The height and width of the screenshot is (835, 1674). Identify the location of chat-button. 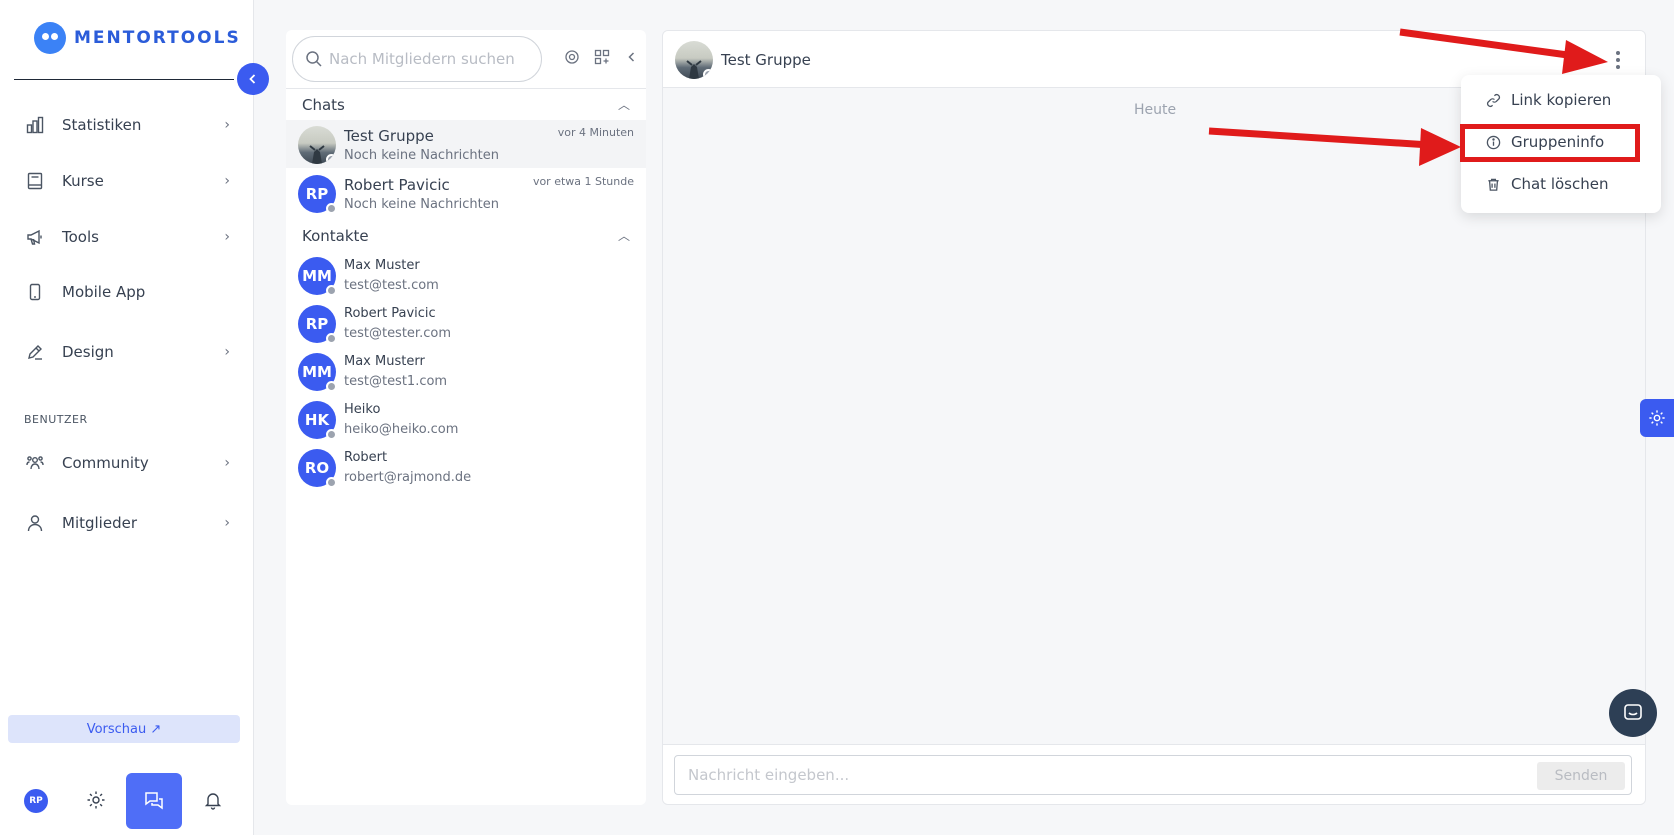
(154, 801).